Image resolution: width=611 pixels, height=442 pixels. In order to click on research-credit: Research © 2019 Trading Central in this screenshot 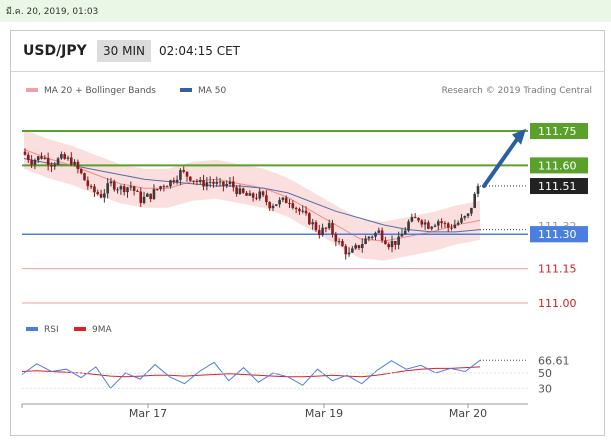, I will do `click(517, 91)`.